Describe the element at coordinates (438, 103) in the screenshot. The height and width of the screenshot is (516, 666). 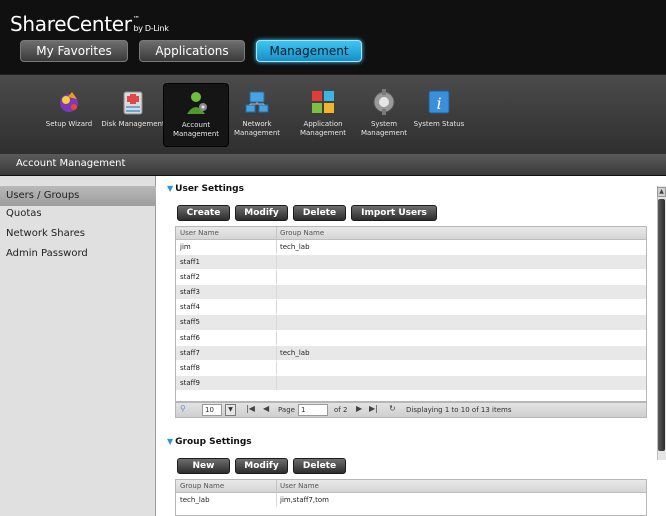
I see `svg-text: i` at that location.